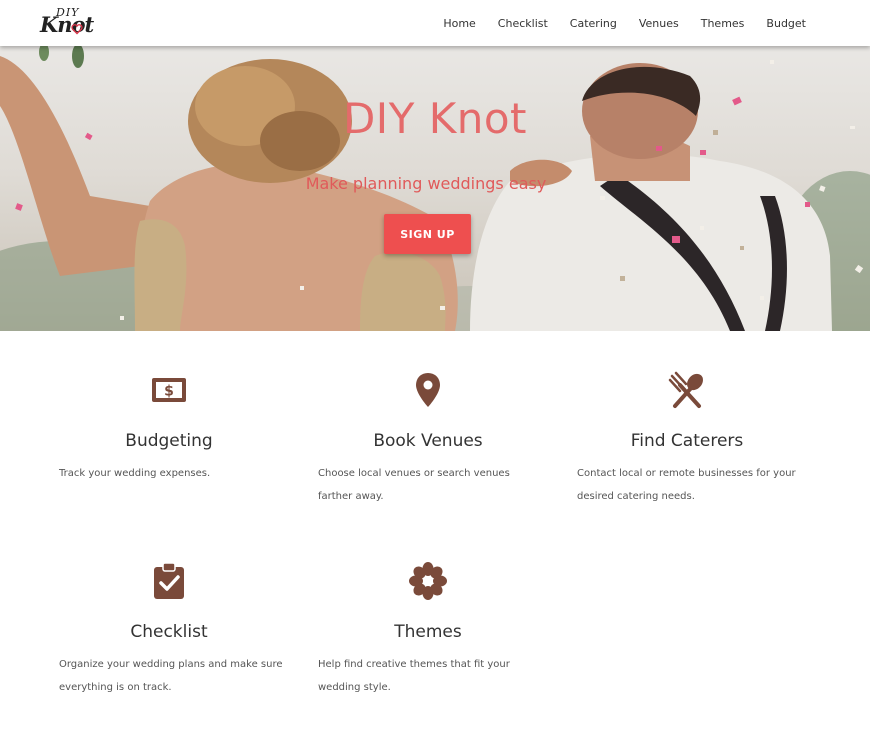 This screenshot has height=733, width=870. Describe the element at coordinates (169, 580) in the screenshot. I see `clipboard-check-icon` at that location.